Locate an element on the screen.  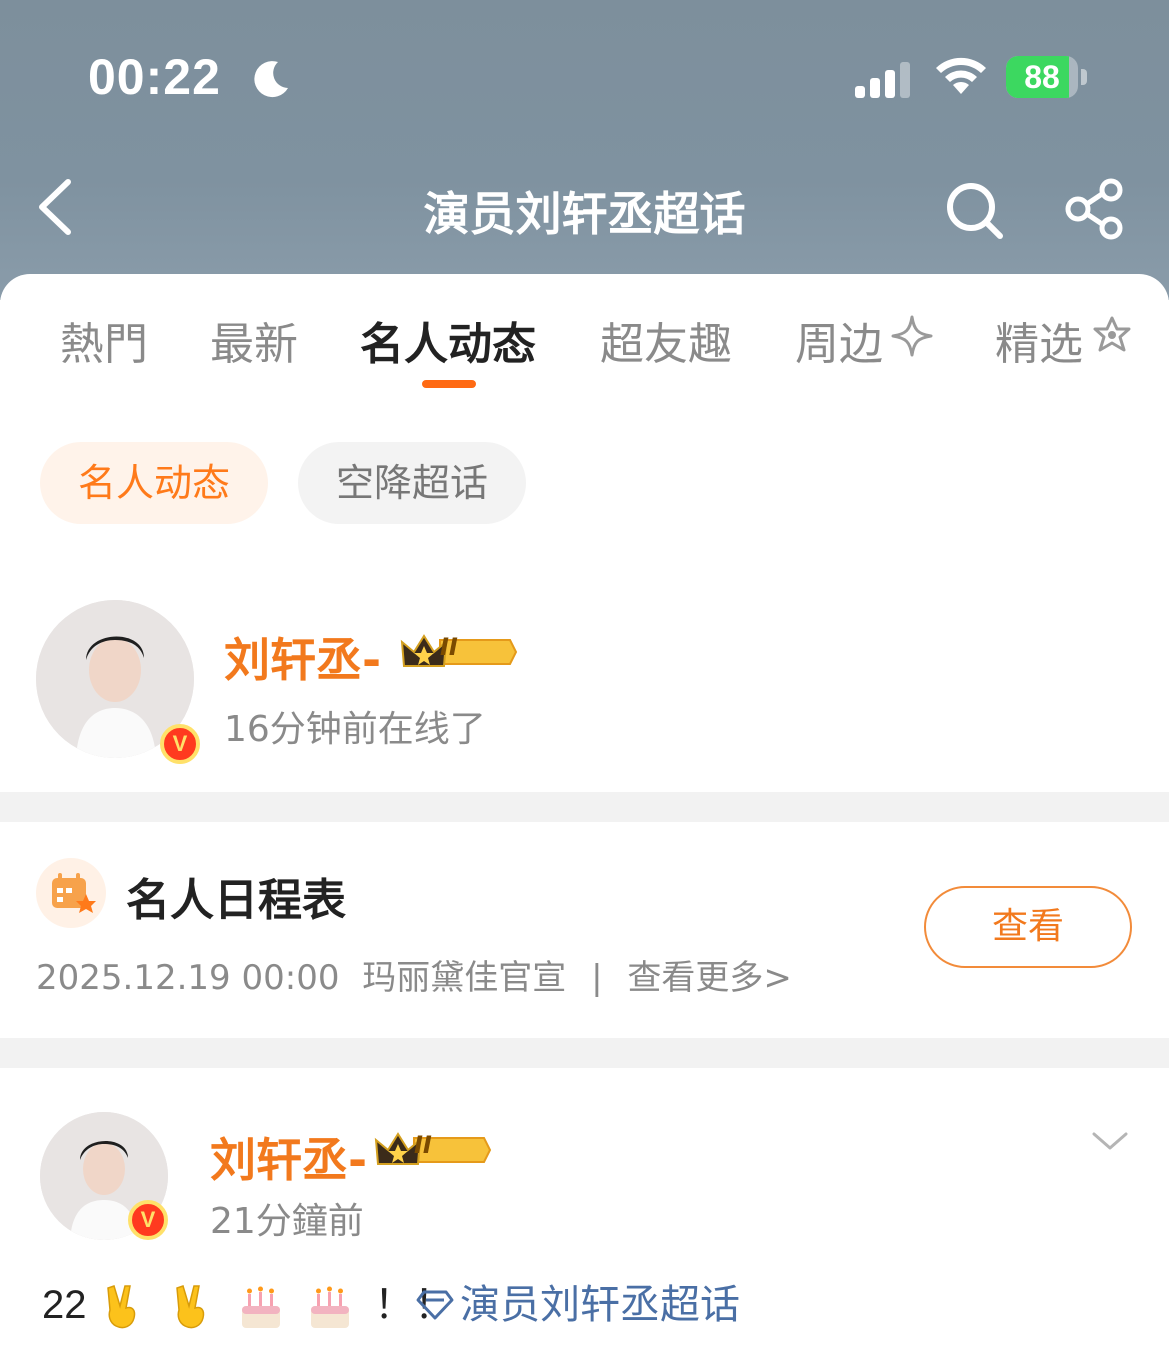
diamond-icon is located at coordinates (435, 1305).